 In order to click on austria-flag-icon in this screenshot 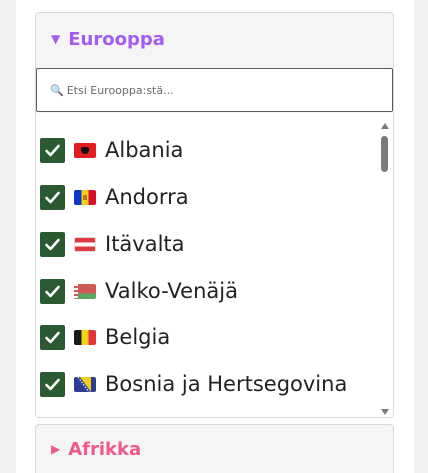, I will do `click(85, 244)`.